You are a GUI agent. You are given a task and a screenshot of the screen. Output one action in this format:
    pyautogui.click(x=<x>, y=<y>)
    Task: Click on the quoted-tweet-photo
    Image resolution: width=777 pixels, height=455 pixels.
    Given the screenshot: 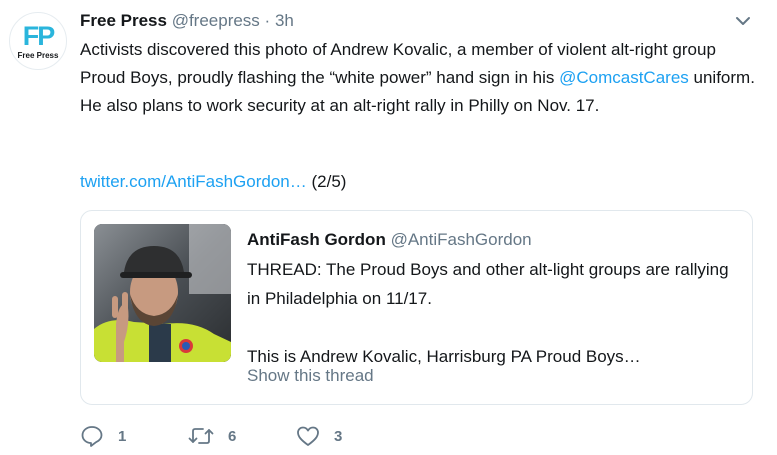 What is the action you would take?
    pyautogui.click(x=162, y=293)
    